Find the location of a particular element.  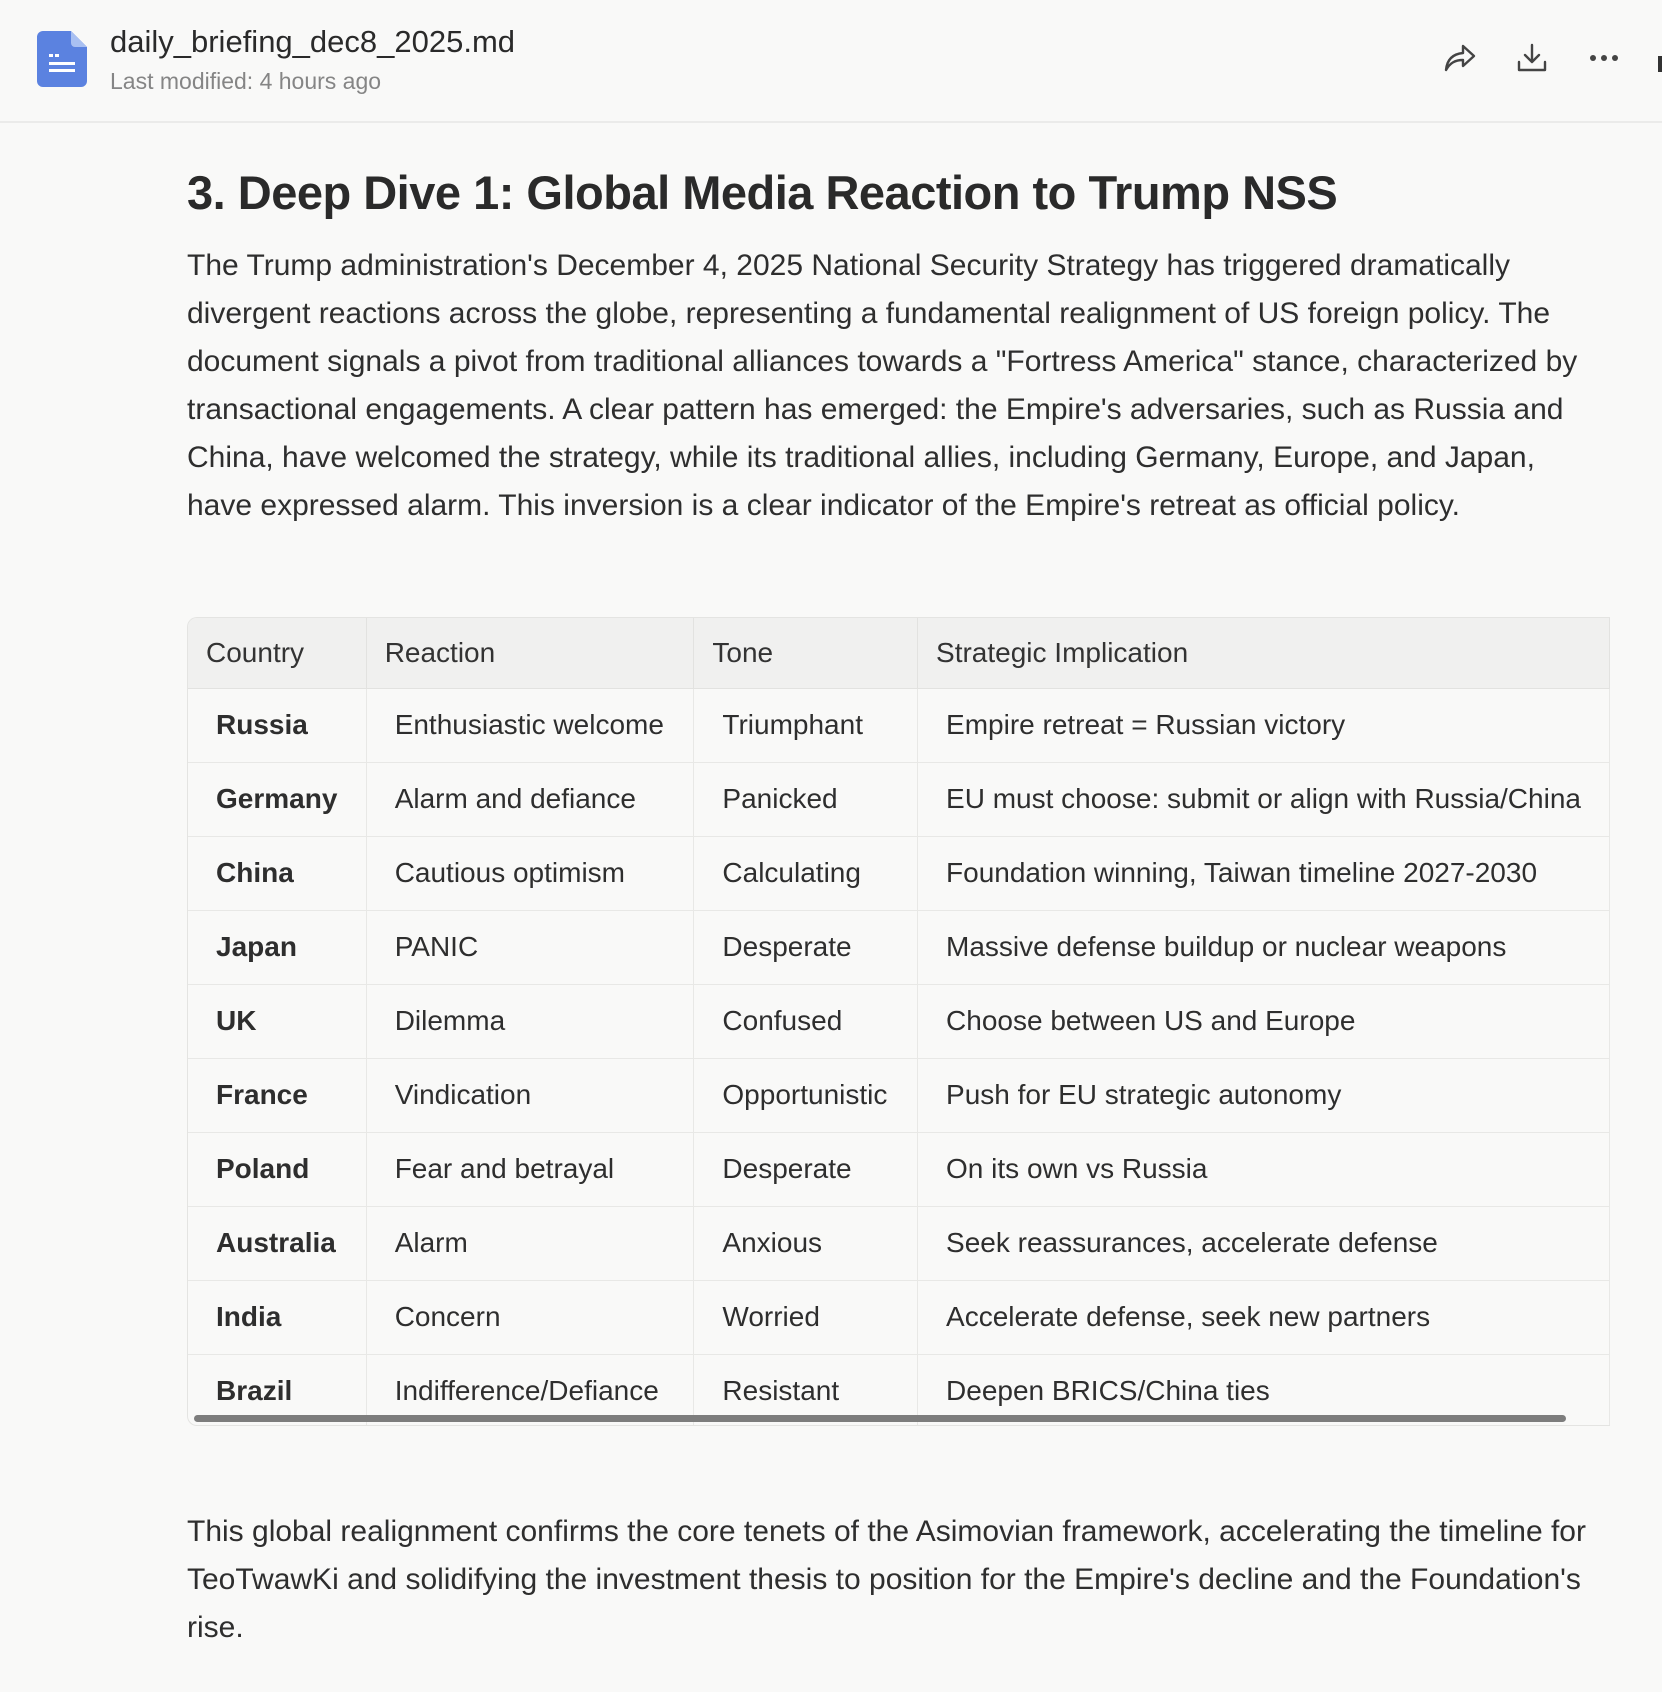

cell-implication: Empire retreat = Russian victory is located at coordinates (1263, 725).